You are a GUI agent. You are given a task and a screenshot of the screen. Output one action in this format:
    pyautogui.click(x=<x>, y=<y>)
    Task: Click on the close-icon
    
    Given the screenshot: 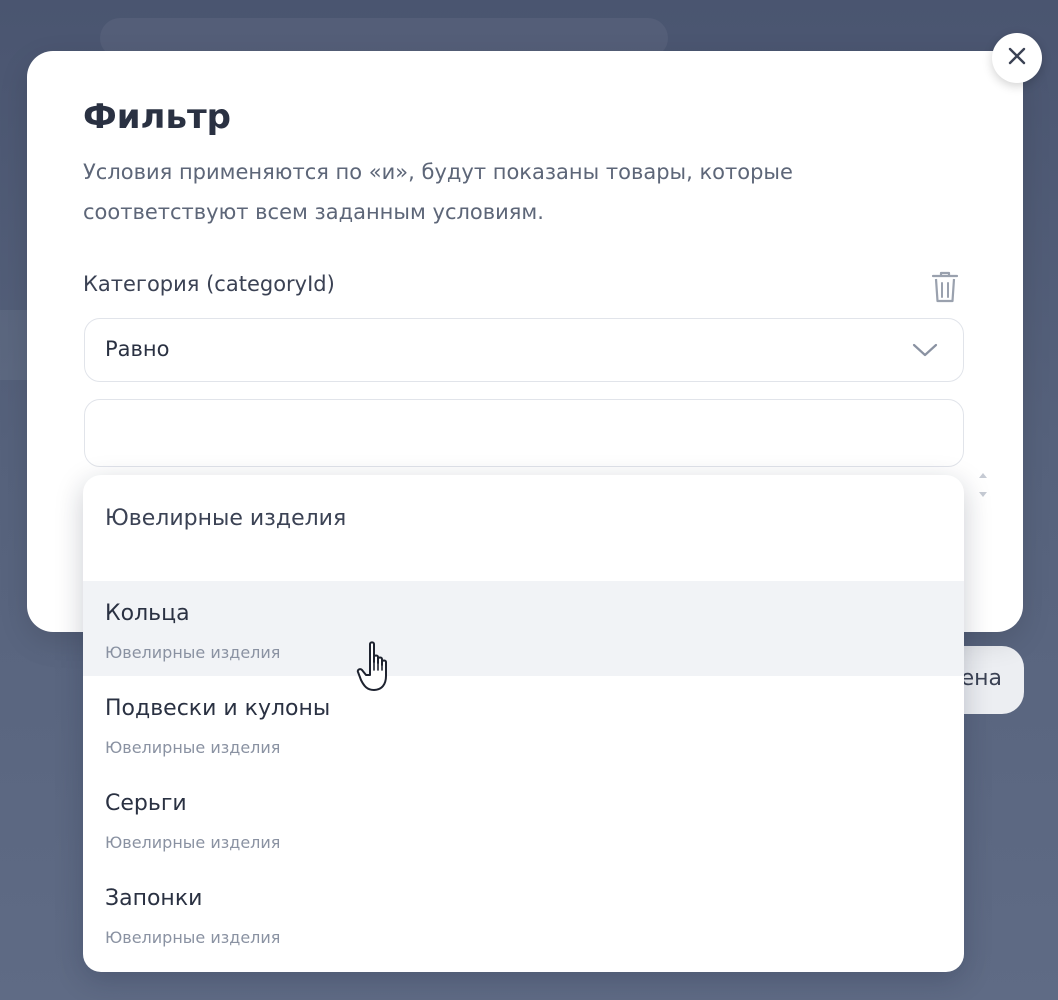 What is the action you would take?
    pyautogui.click(x=1017, y=58)
    